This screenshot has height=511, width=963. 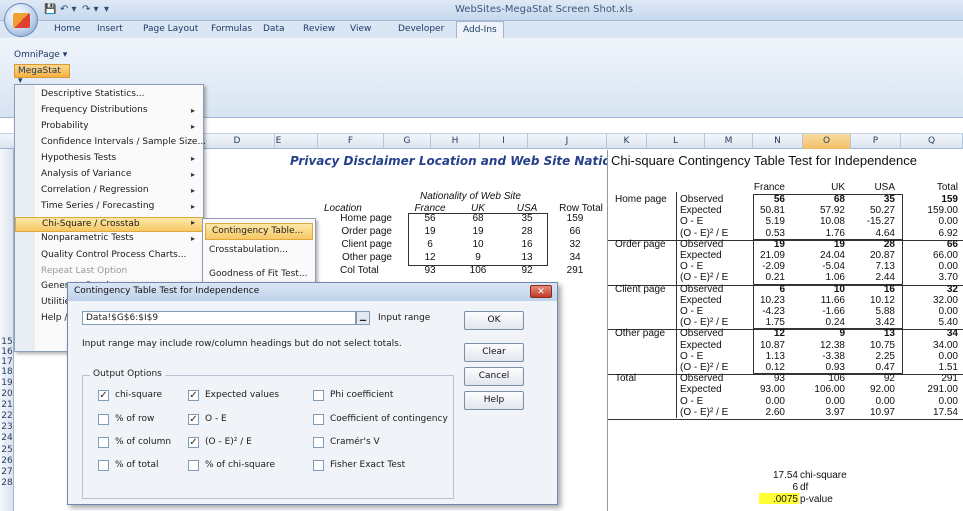 I want to click on sheet-cell: 56, so click(x=430, y=218).